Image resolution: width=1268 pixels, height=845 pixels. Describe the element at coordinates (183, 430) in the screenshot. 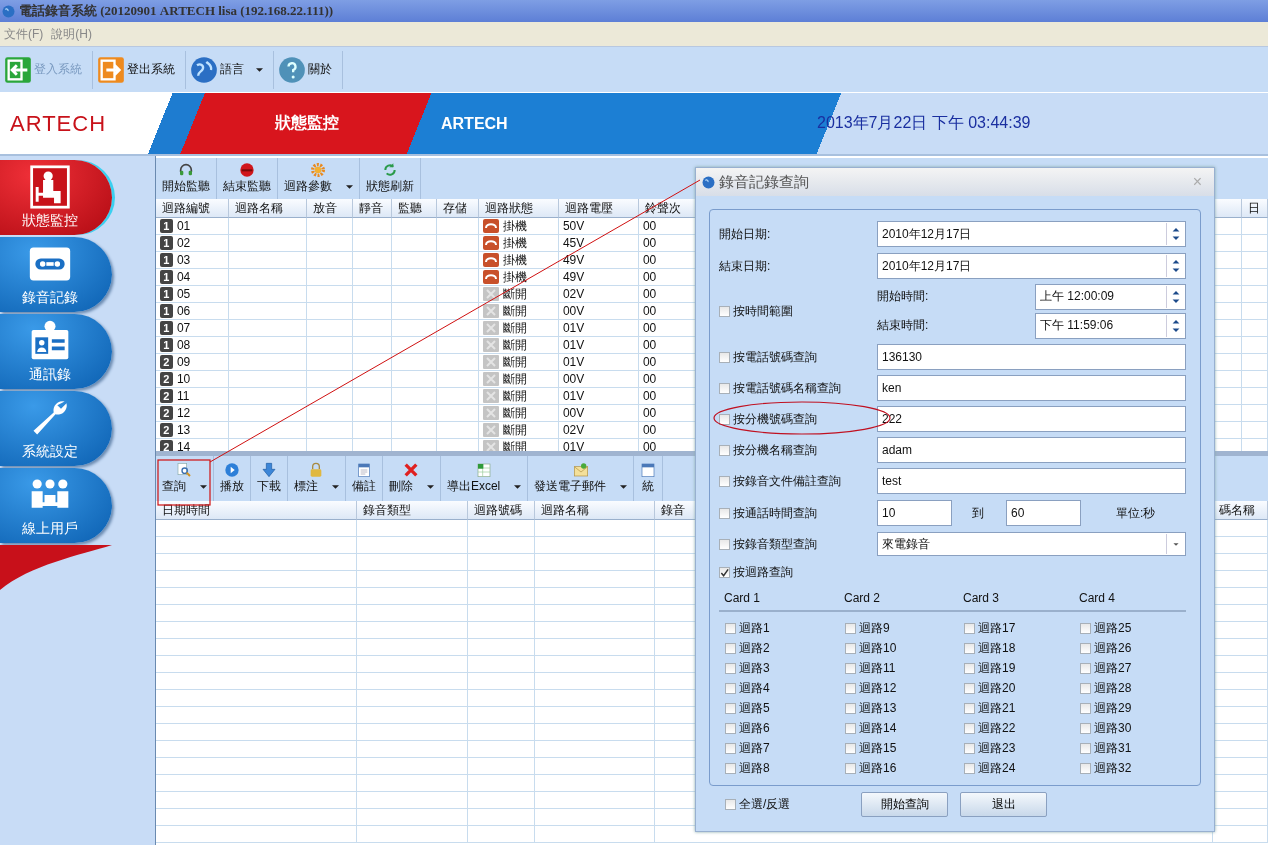

I see `channel-number: 13` at that location.